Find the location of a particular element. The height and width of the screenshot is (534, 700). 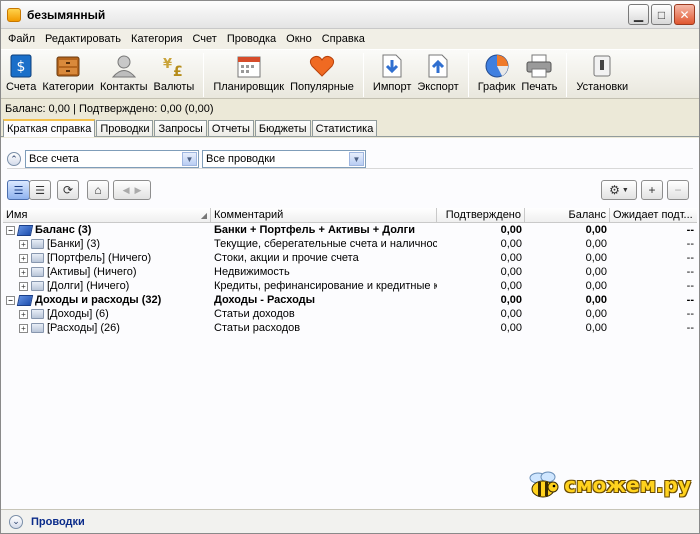

tab-budgets: Бюджеты is located at coordinates (282, 128).